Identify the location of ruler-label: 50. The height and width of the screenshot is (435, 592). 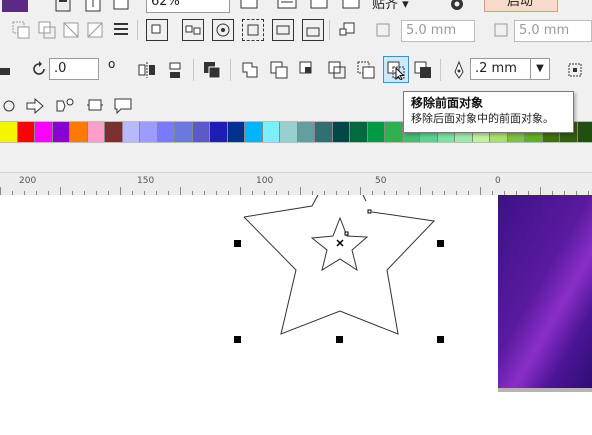
(381, 181).